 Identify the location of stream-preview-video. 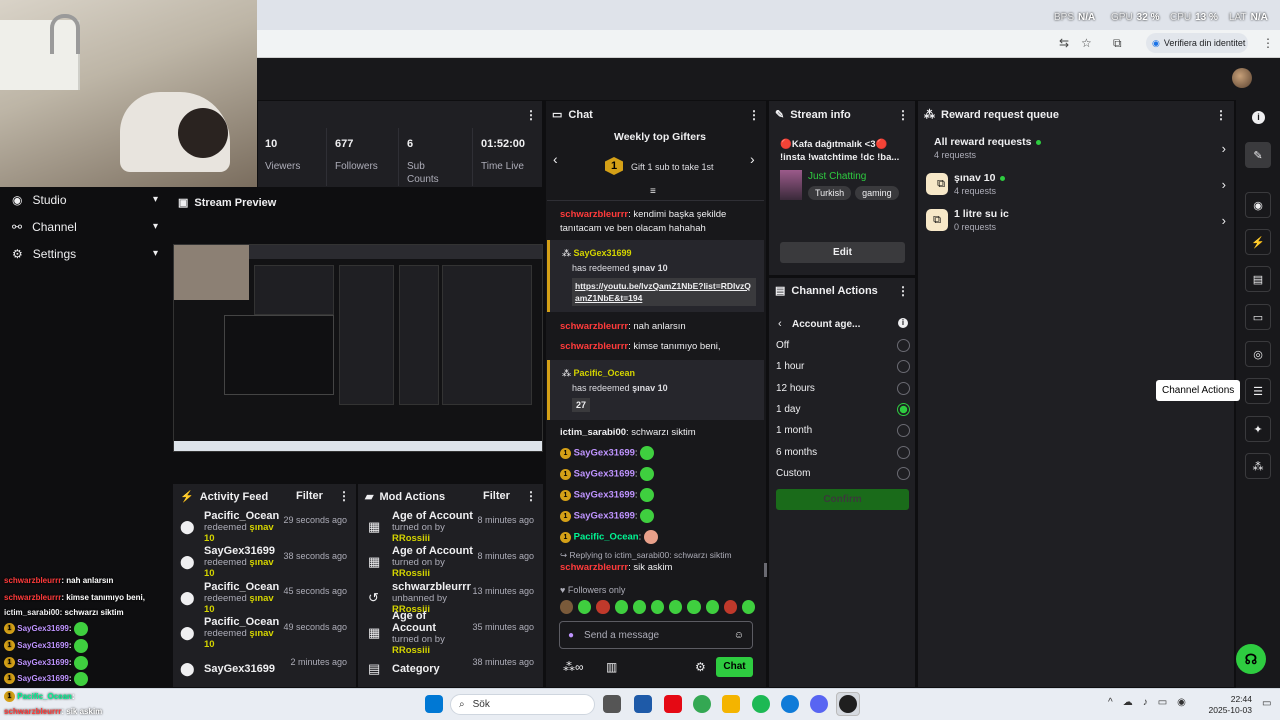
(358, 348).